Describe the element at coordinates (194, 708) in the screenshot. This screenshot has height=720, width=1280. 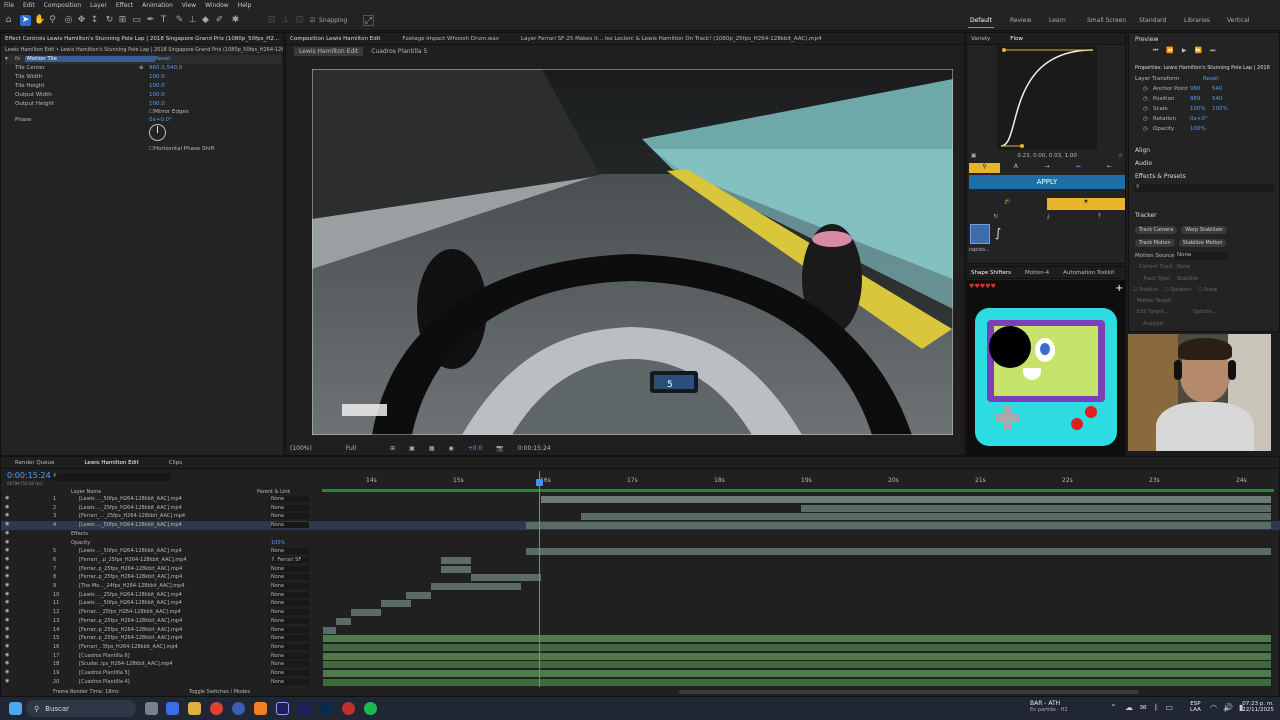
I see `file-explorer-icon` at that location.